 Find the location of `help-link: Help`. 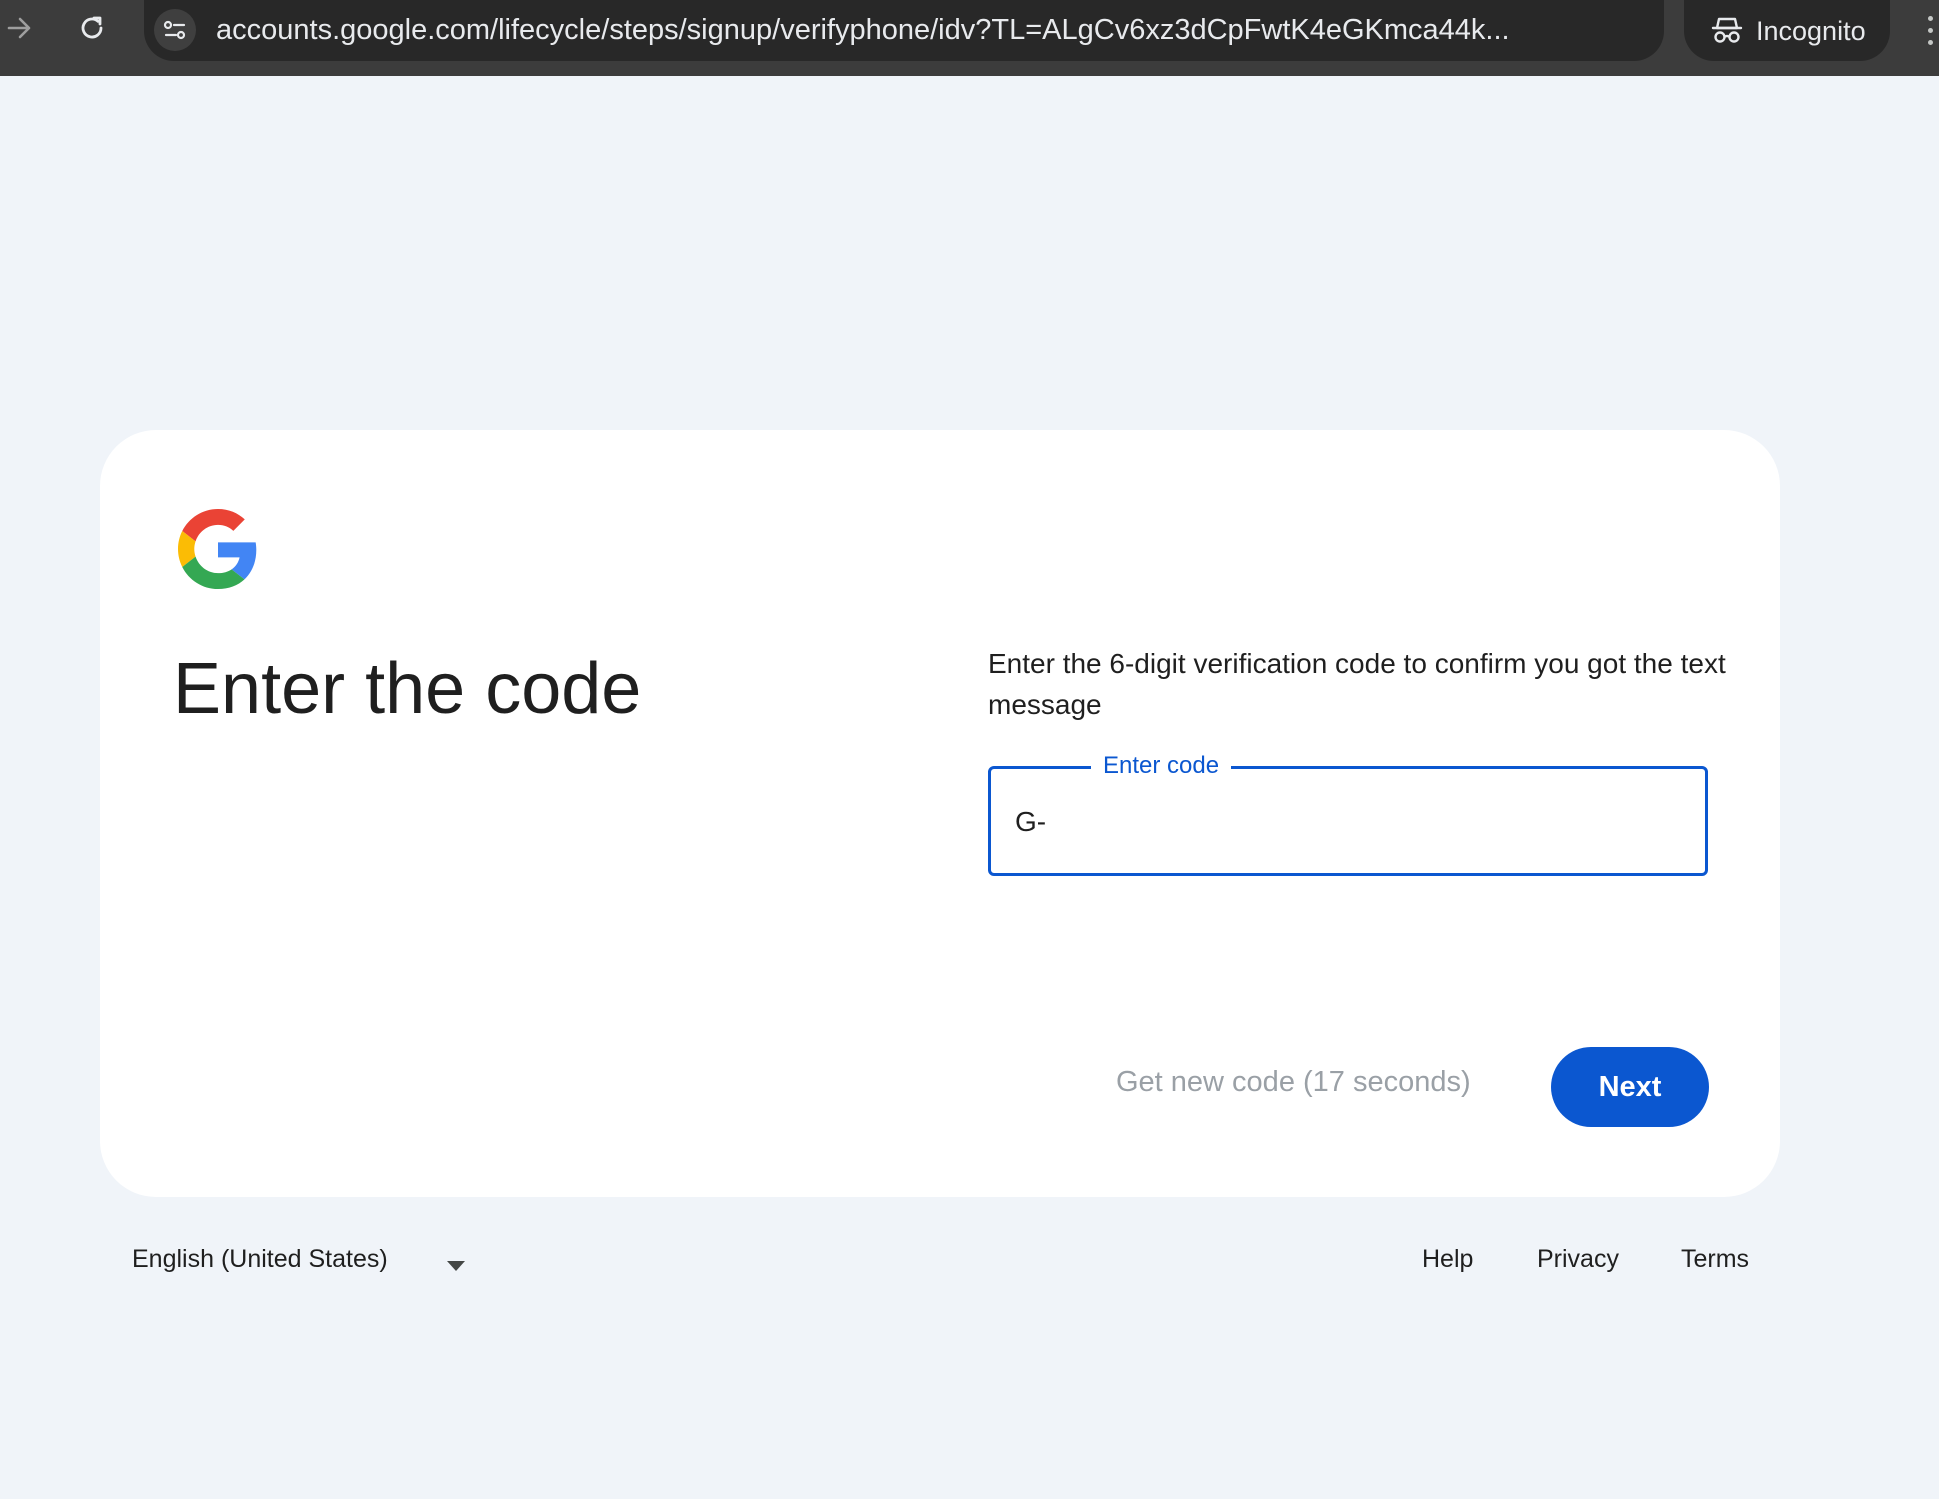

help-link: Help is located at coordinates (1447, 1259).